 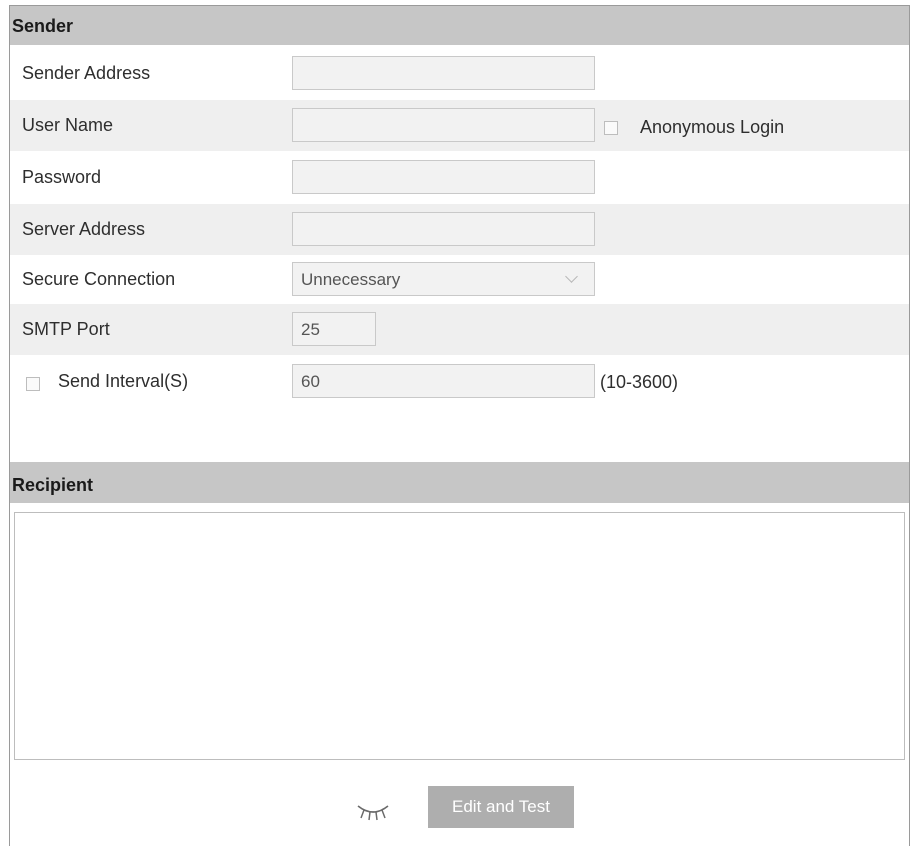 I want to click on send-interval-label: Send Interval(S), so click(x=123, y=381).